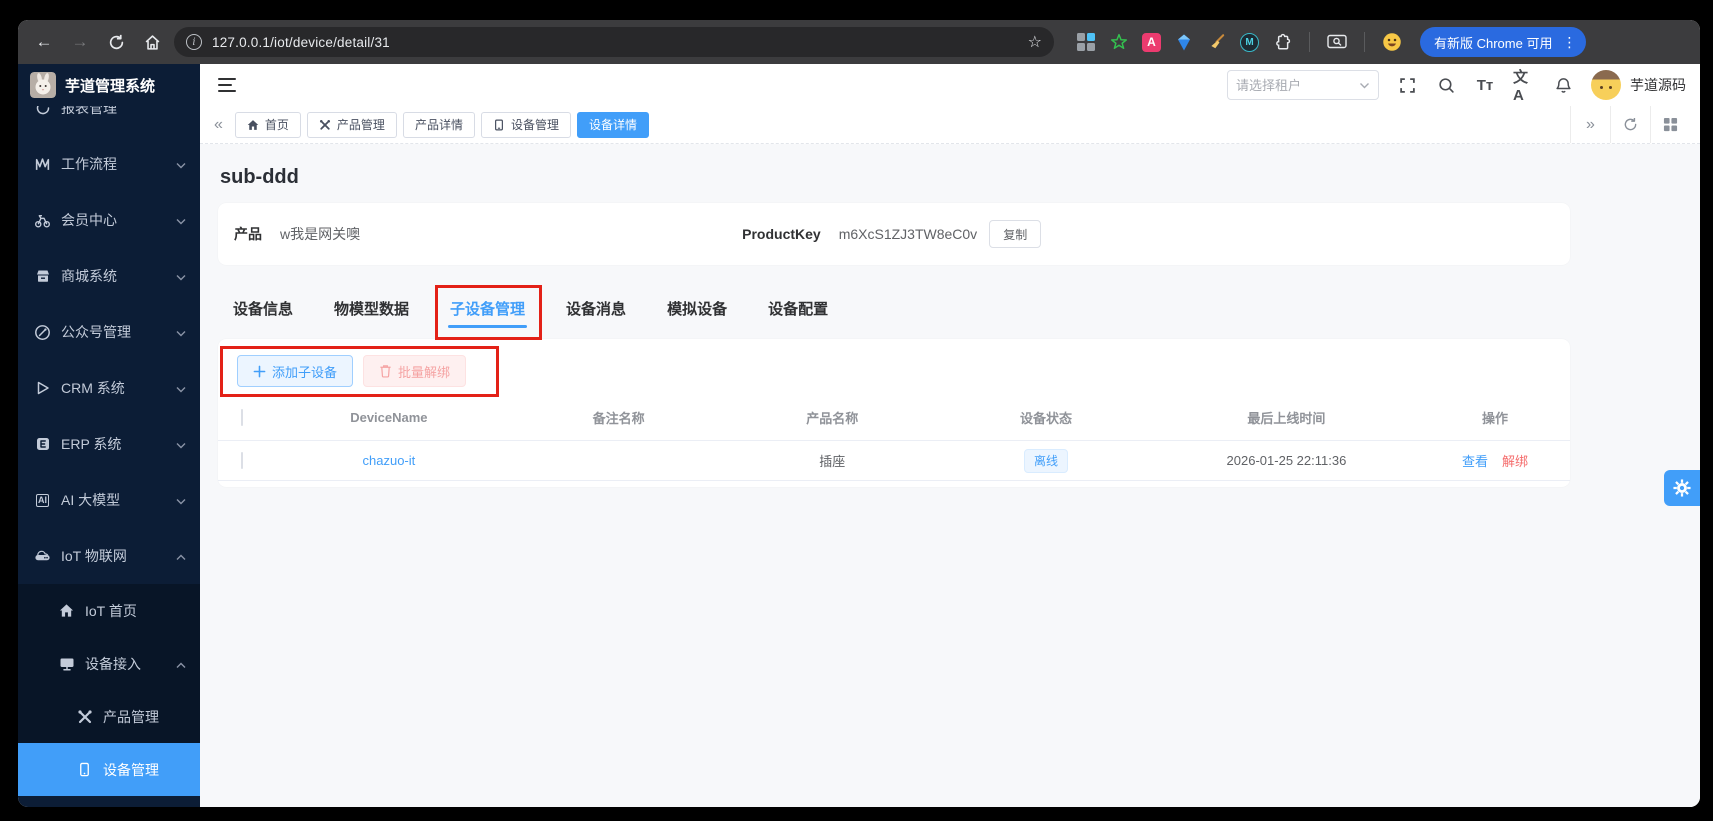 The height and width of the screenshot is (821, 1713). Describe the element at coordinates (1217, 42) in the screenshot. I see `broom-extension-icon` at that location.